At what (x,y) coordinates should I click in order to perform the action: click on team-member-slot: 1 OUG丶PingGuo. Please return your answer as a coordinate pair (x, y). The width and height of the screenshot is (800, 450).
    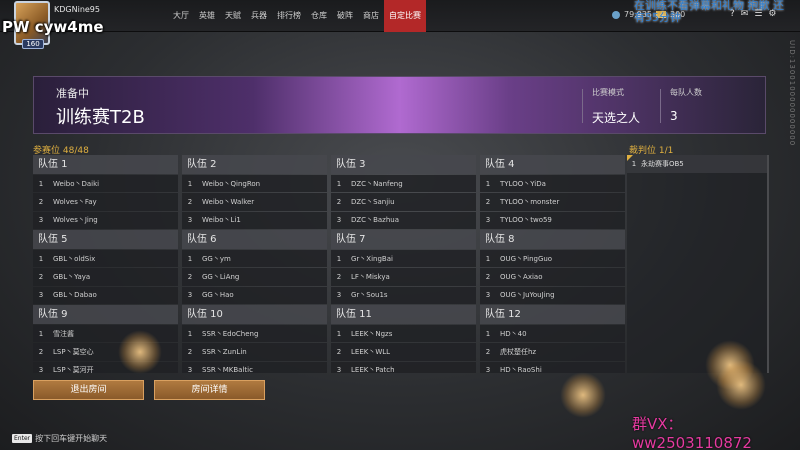
    Looking at the image, I should click on (552, 259).